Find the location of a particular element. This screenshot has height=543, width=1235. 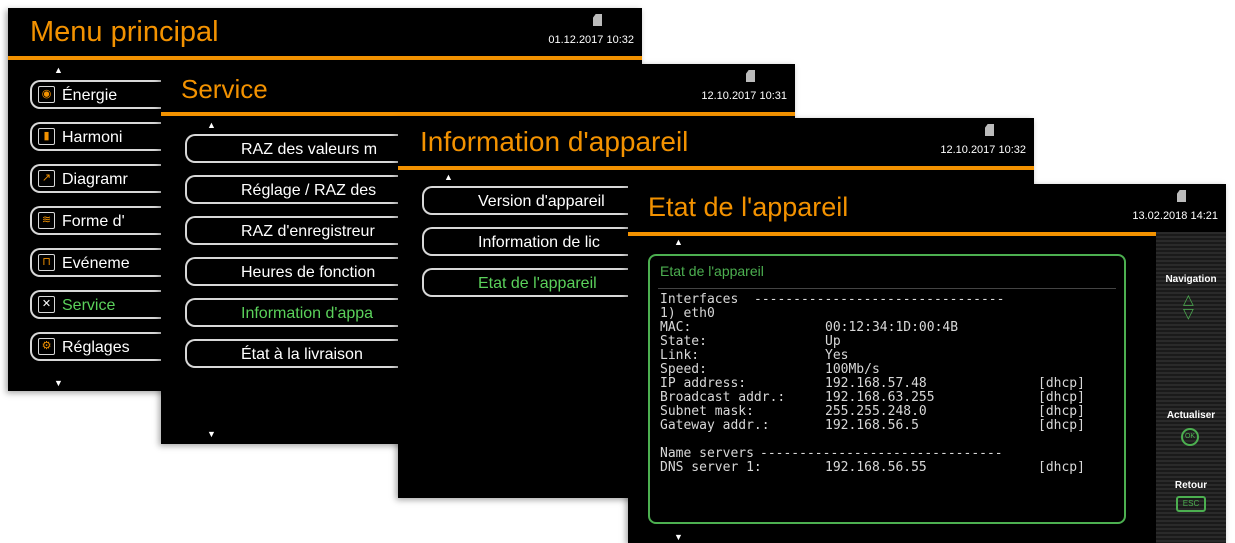

status-row-value: 00:12:34:1D:00:4B is located at coordinates (892, 327).